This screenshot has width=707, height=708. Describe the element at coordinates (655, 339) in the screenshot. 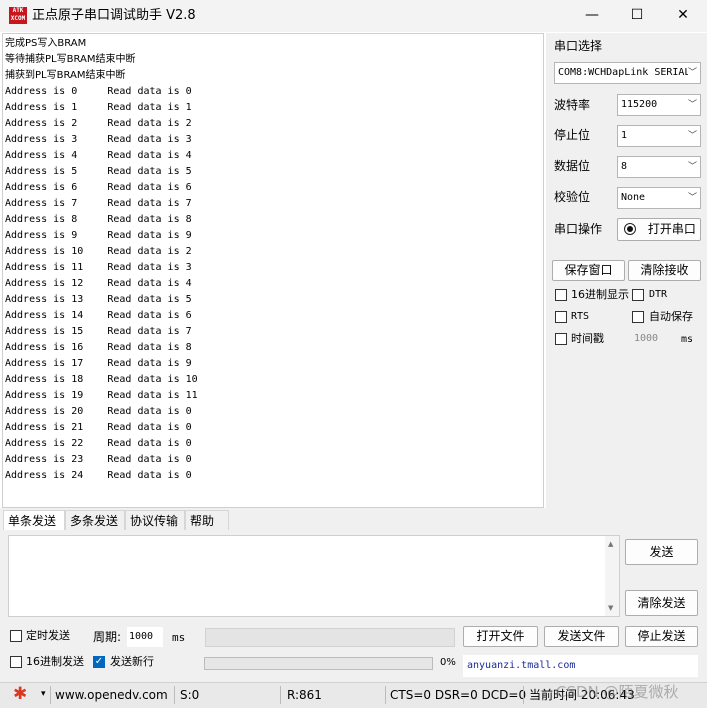

I see `timestamp-input: 1000` at that location.